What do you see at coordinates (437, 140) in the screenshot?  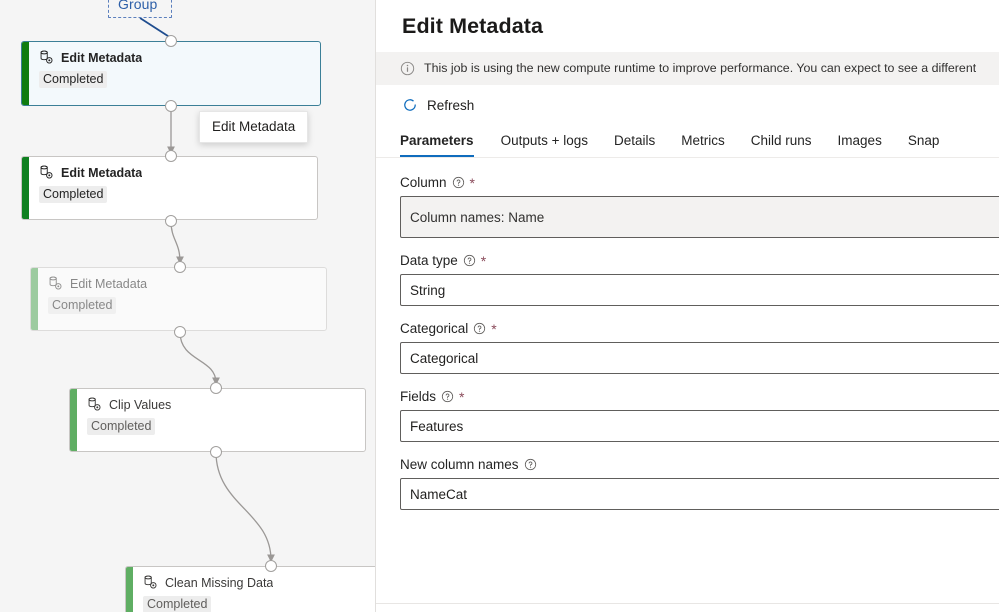 I see `tab-label: Parameters` at bounding box center [437, 140].